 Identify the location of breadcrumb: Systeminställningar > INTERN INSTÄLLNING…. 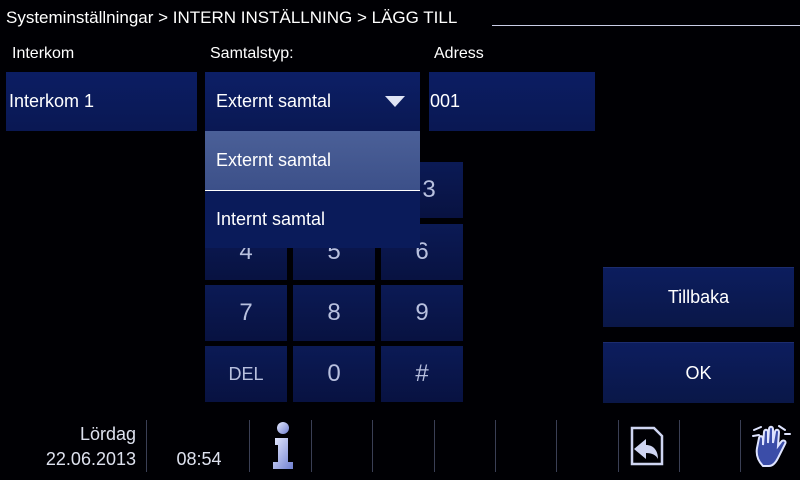
(232, 17).